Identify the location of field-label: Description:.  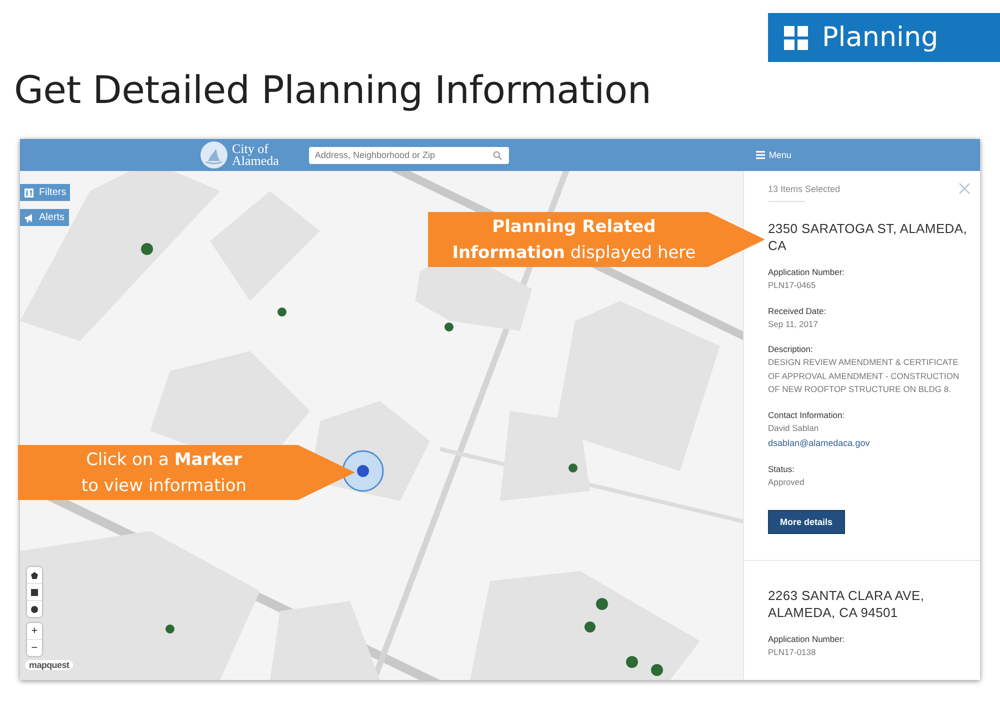
(791, 349).